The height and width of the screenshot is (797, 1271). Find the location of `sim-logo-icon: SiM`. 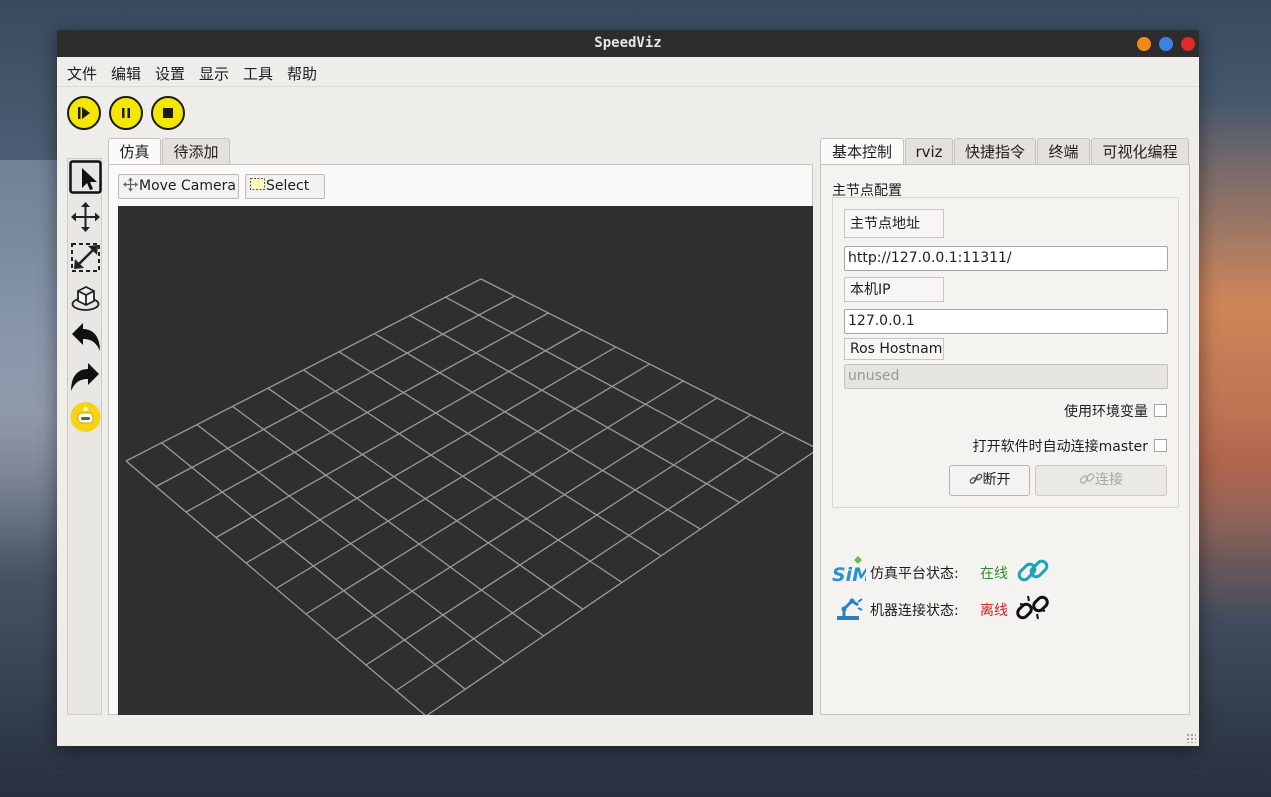

sim-logo-icon: SiM is located at coordinates (849, 571).